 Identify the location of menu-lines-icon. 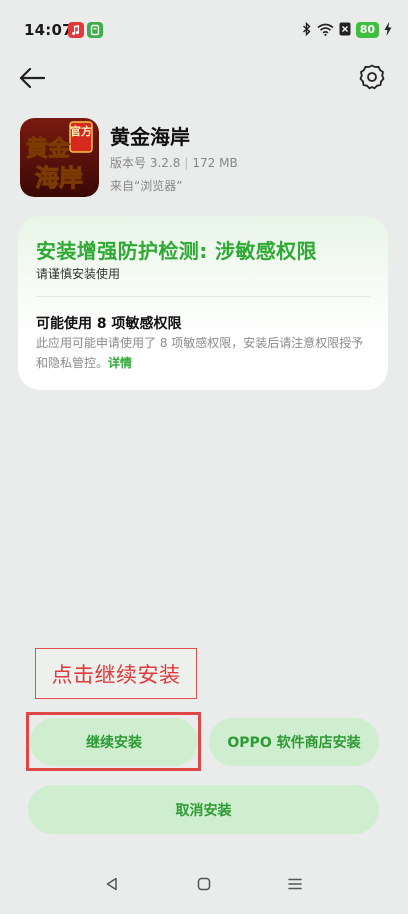
(295, 886).